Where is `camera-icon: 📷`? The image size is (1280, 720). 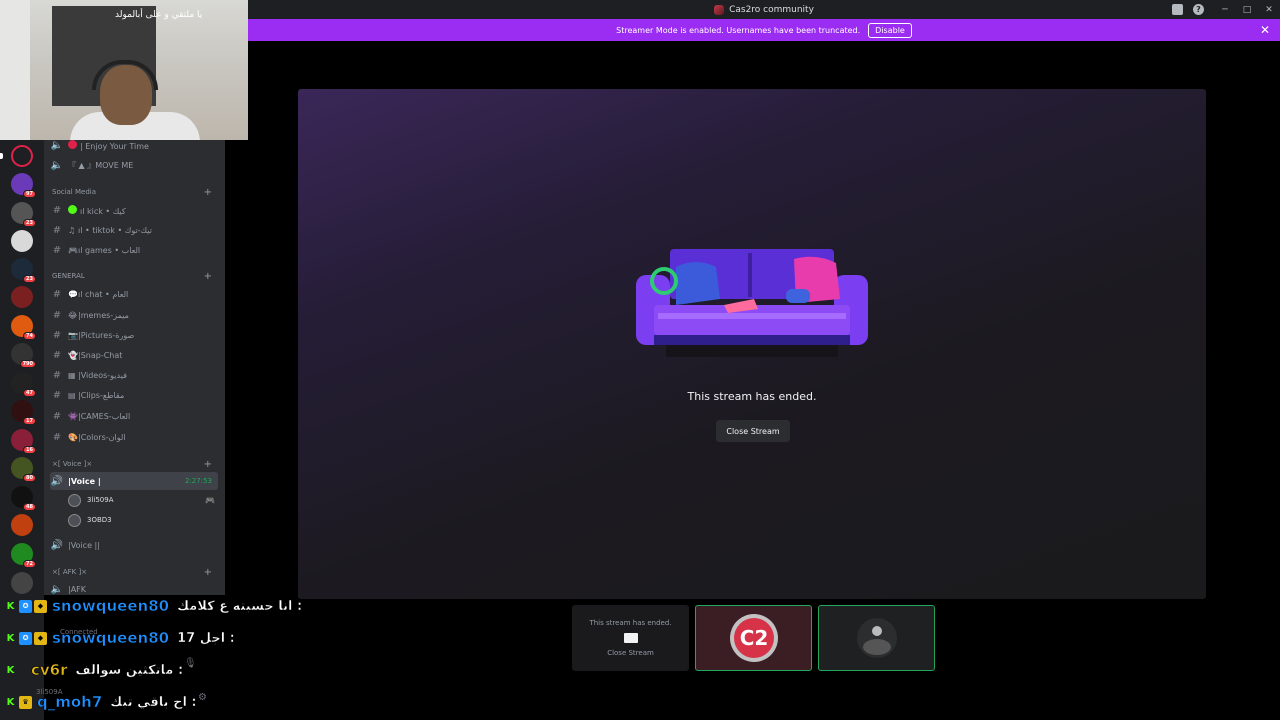
camera-icon: 📷 is located at coordinates (73, 335).